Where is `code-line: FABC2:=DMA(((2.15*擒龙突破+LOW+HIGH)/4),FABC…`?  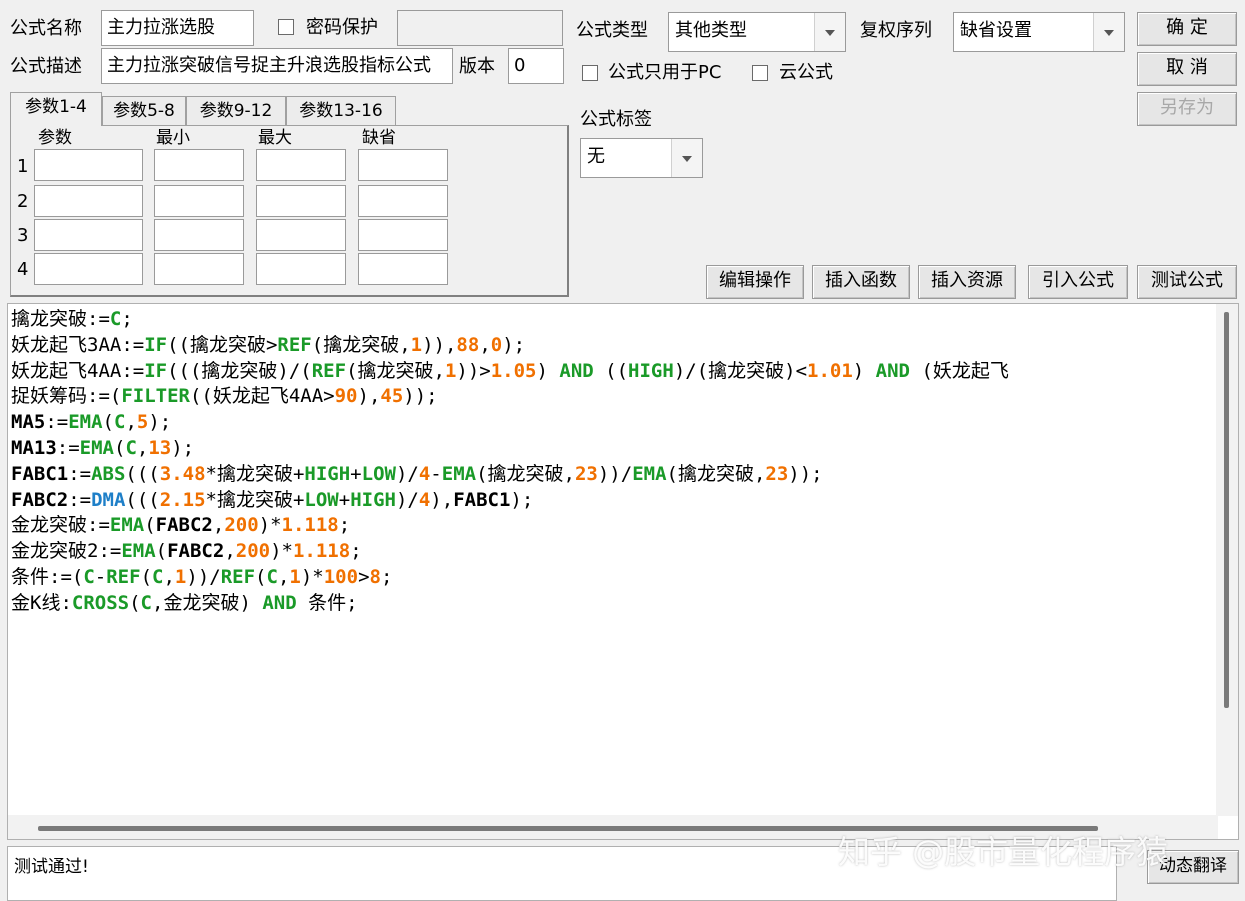
code-line: FABC2:=DMA(((2.15*擒龙突破+LOW+HIGH)/4),FABC… is located at coordinates (272, 500).